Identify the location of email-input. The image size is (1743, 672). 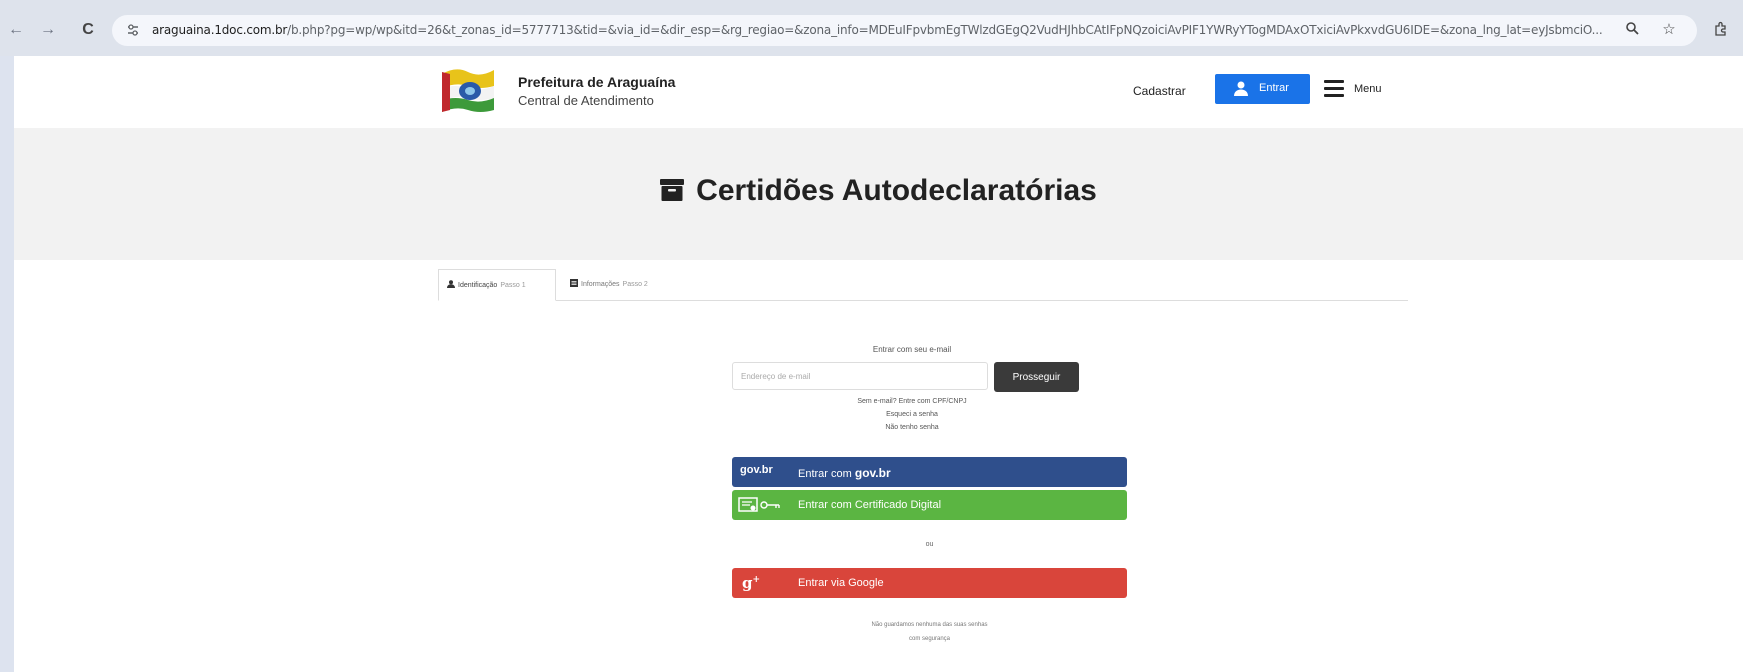
(860, 376).